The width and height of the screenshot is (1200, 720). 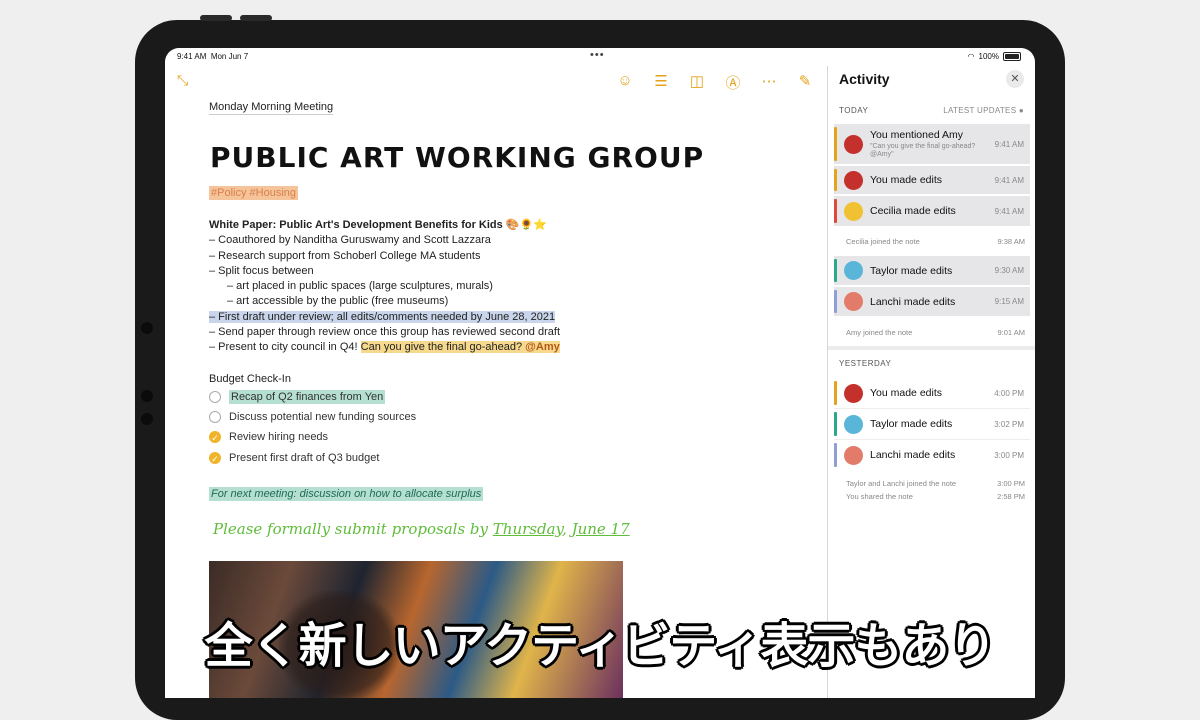 I want to click on tags: #Policy #Housing, so click(x=253, y=193).